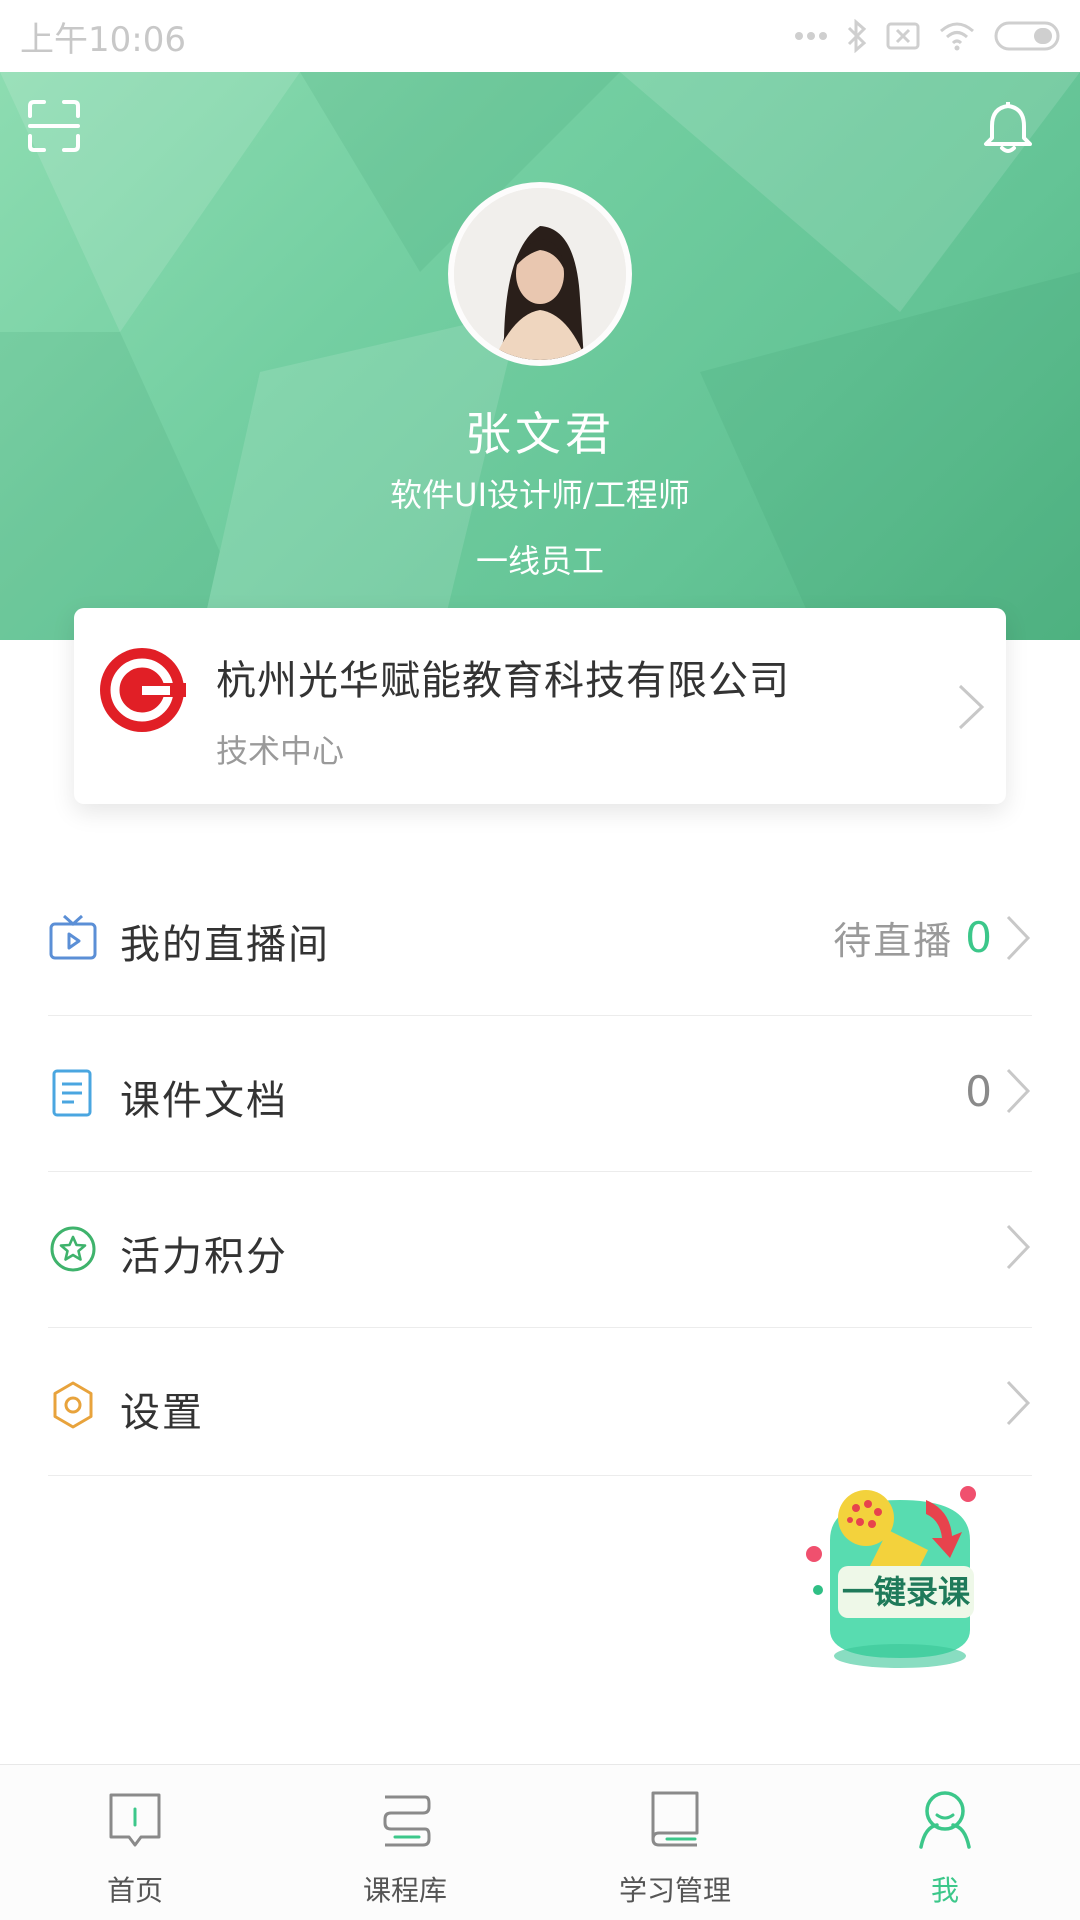 This screenshot has height=1920, width=1080. I want to click on tab-home: 首页, so click(135, 1842).